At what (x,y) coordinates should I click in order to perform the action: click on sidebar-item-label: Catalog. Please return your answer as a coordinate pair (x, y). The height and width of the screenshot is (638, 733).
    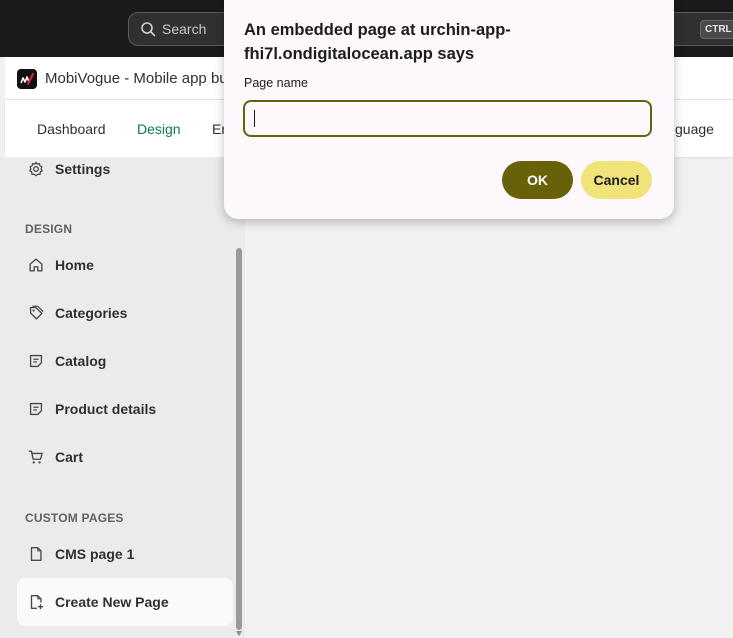
    Looking at the image, I should click on (81, 361).